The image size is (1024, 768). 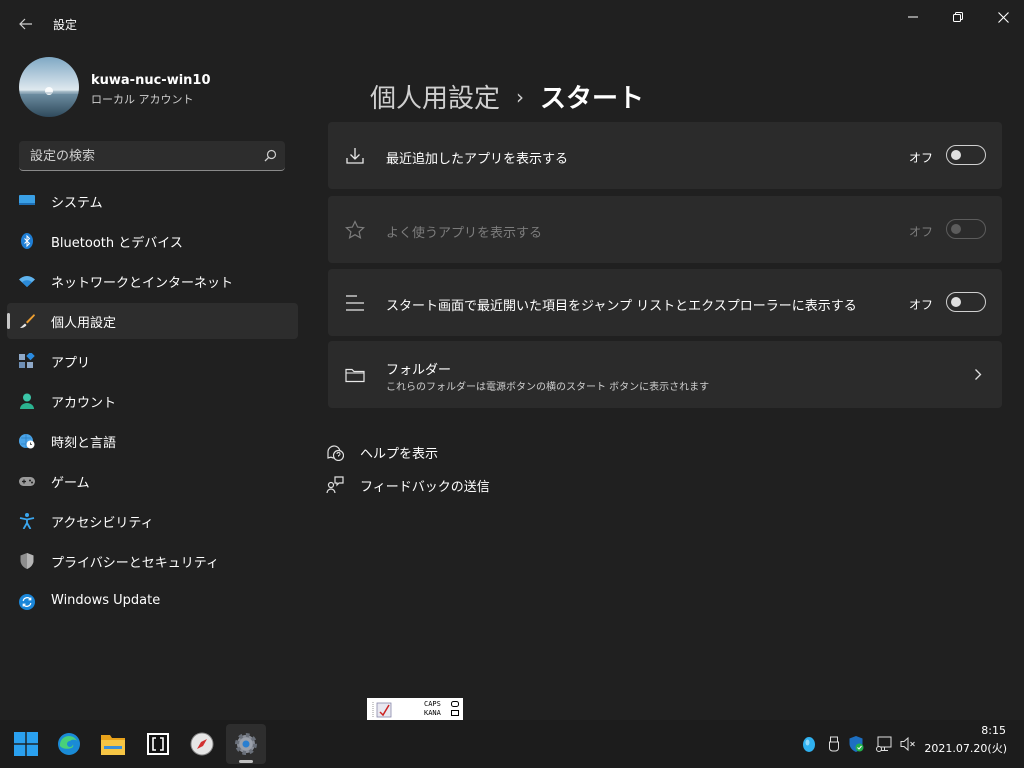 I want to click on taskbar-app-brackets, so click(x=158, y=744).